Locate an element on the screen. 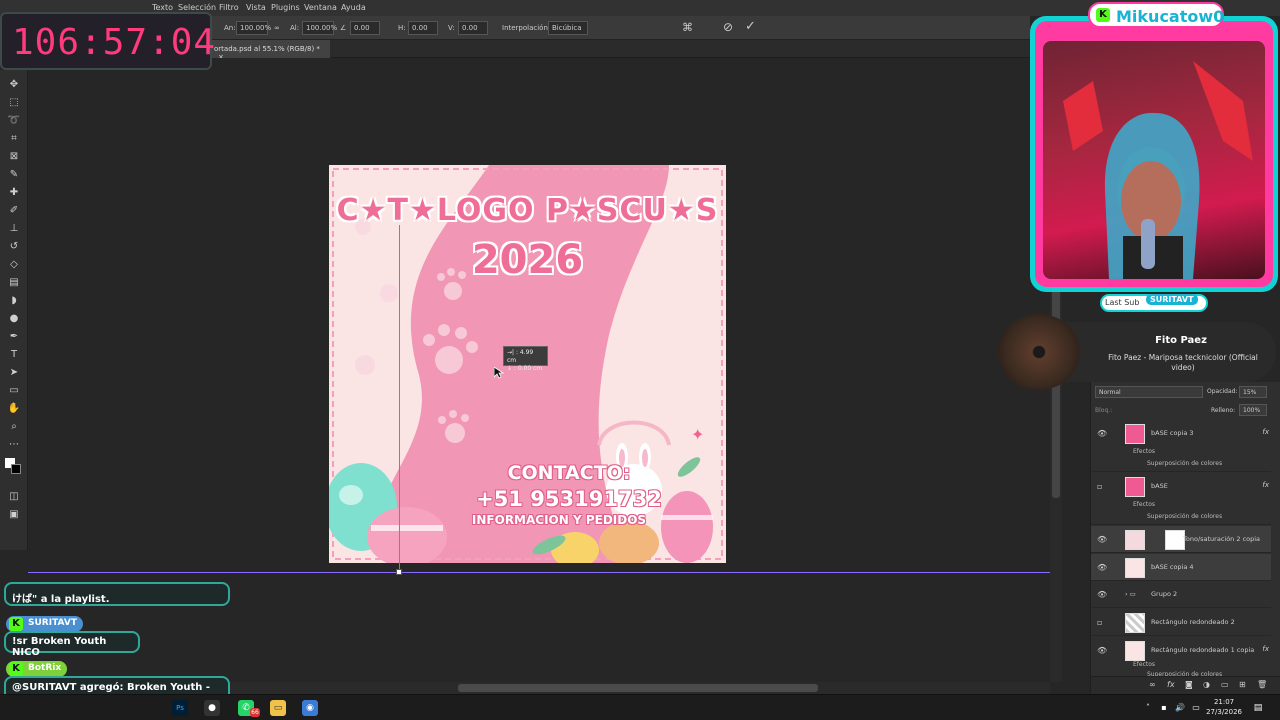  adjustment-layer-icon: ◑ is located at coordinates (1206, 684).